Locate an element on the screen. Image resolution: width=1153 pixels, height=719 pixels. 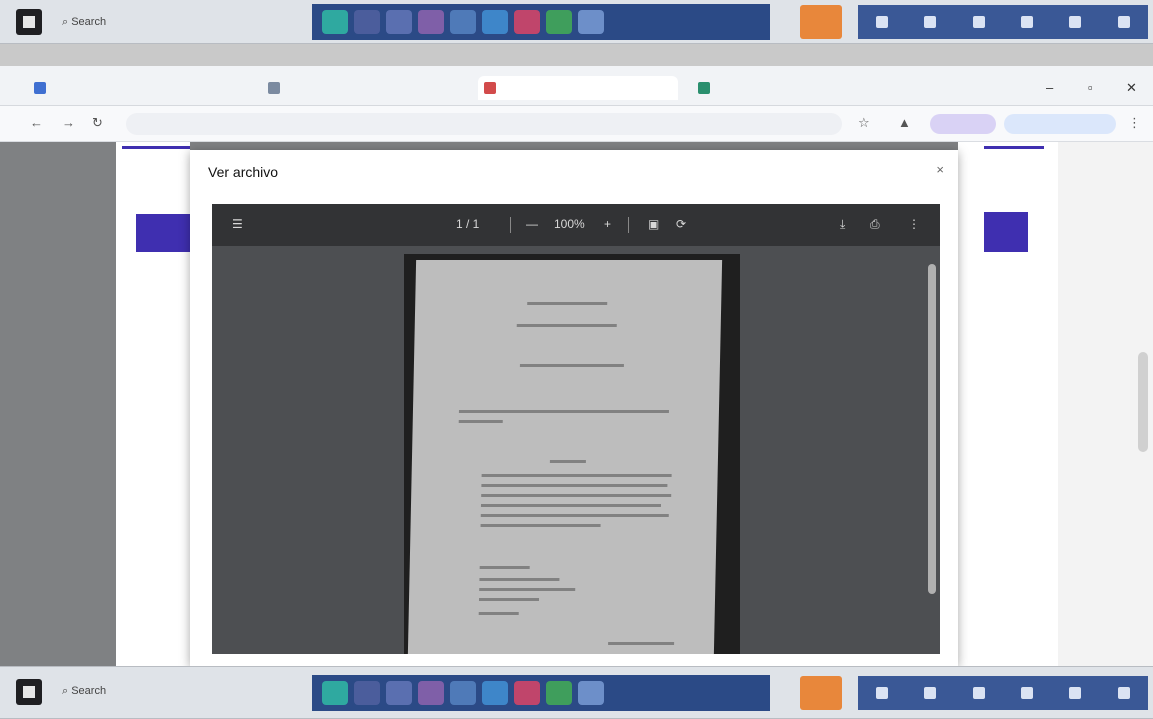
zoom-in-button: + is located at coordinates (607, 224).